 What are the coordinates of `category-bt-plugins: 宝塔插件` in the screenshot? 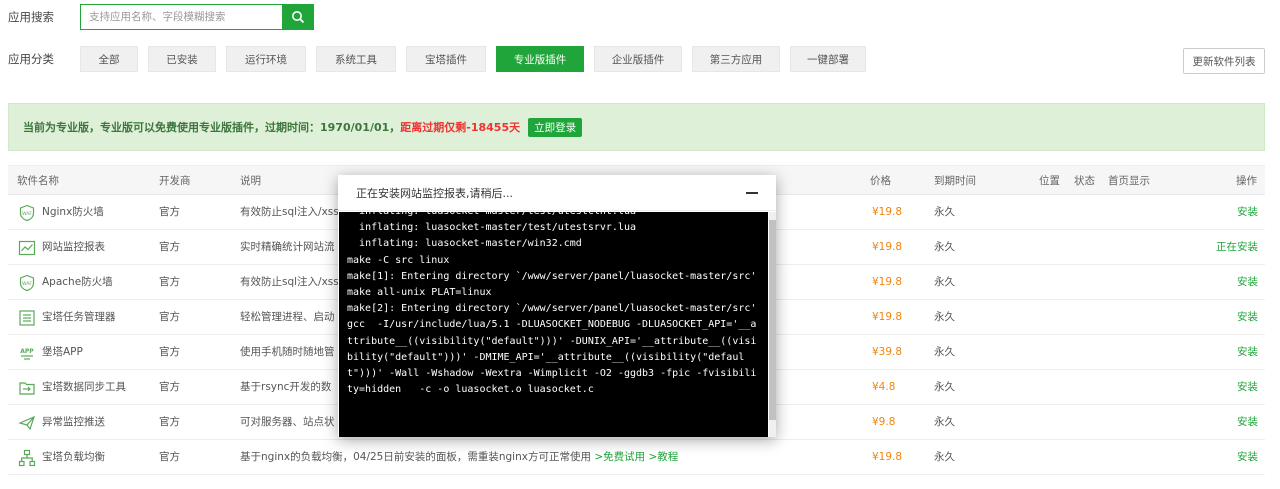 It's located at (446, 59).